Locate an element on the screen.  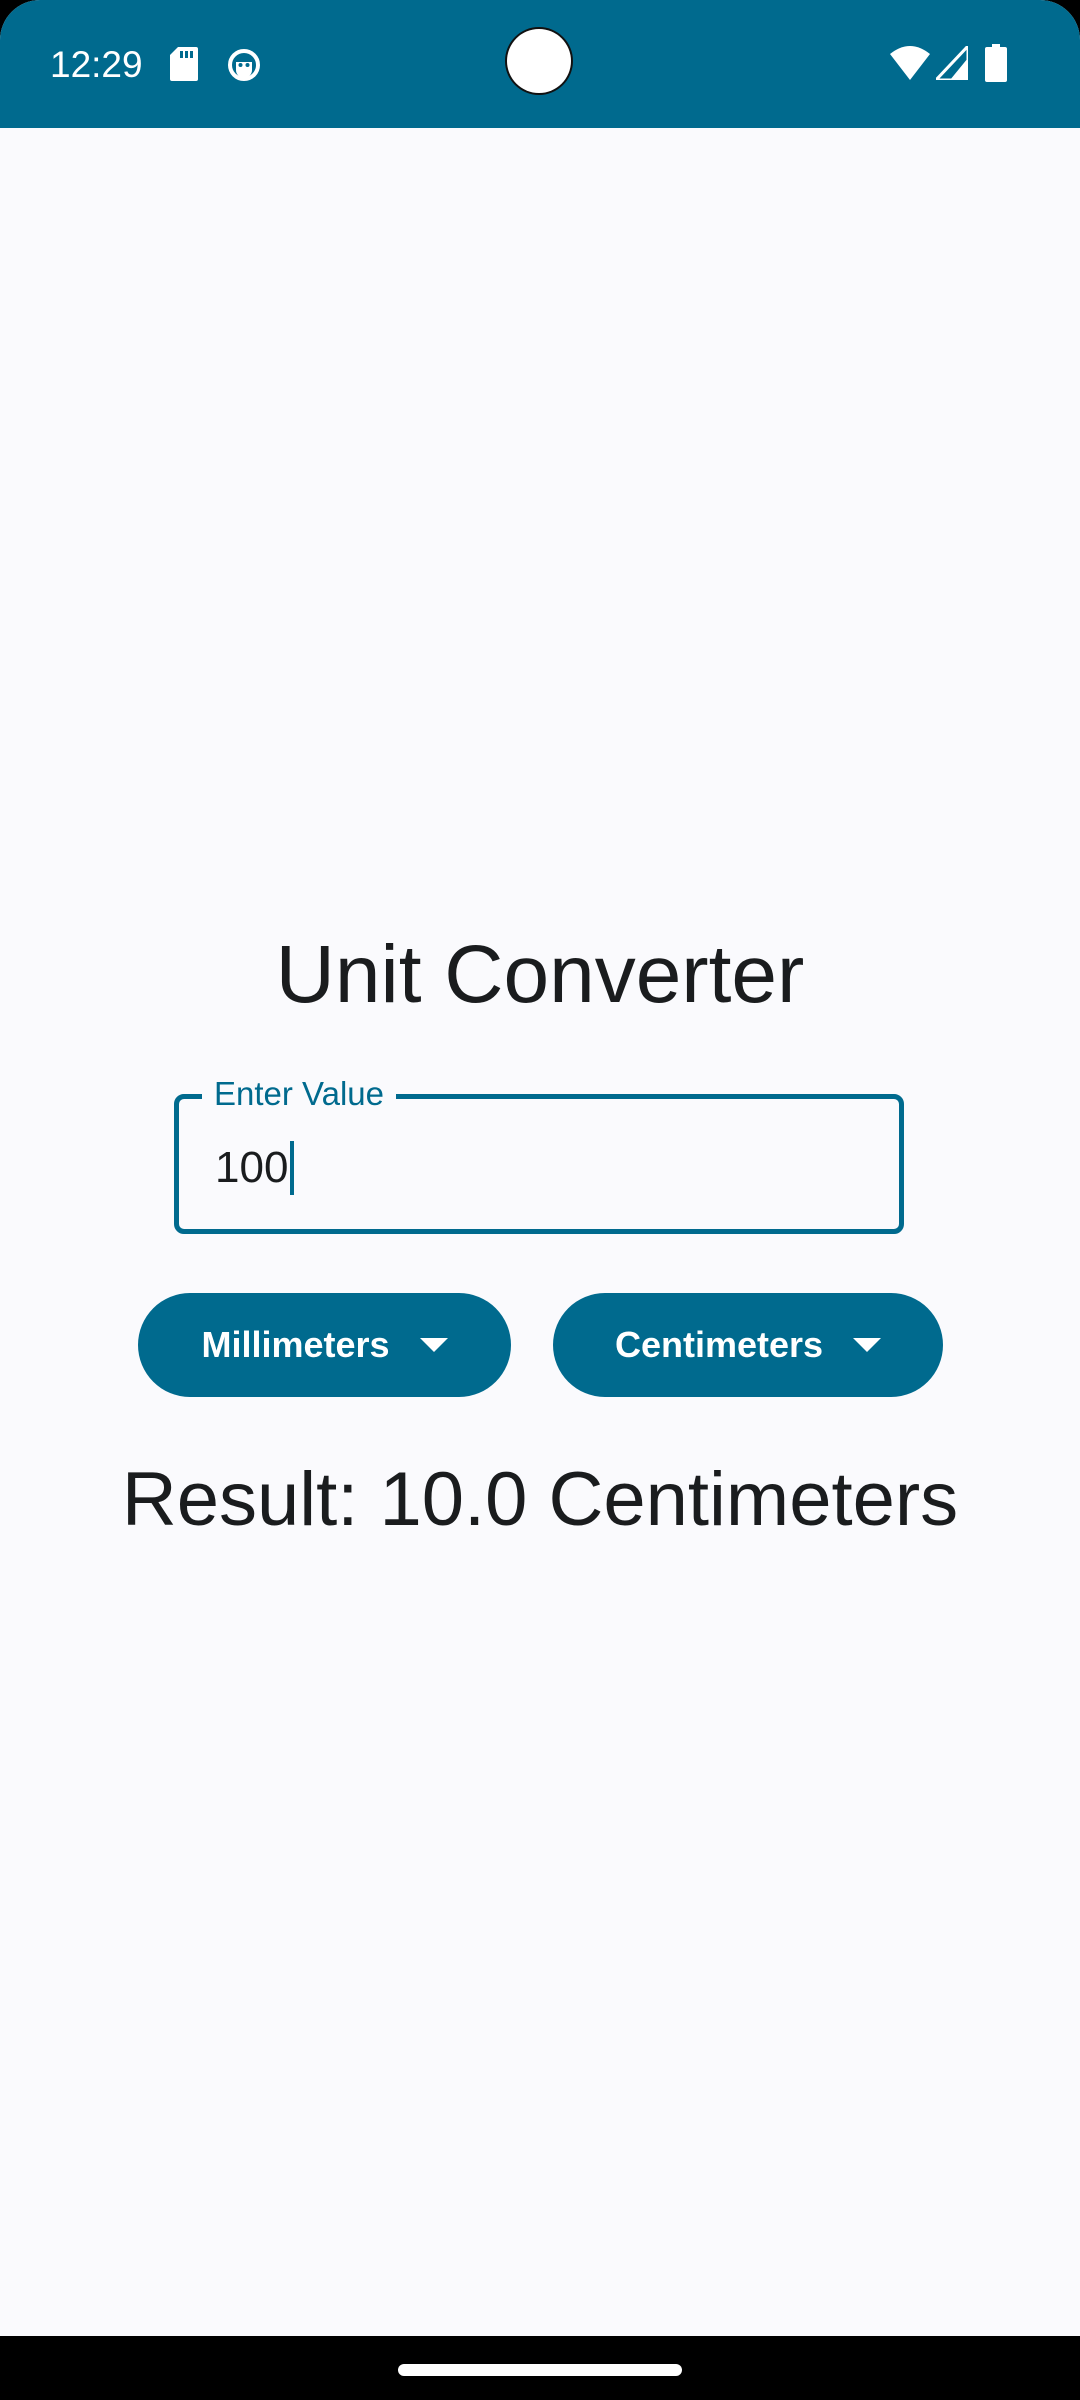
value-input: 100 is located at coordinates (255, 1168).